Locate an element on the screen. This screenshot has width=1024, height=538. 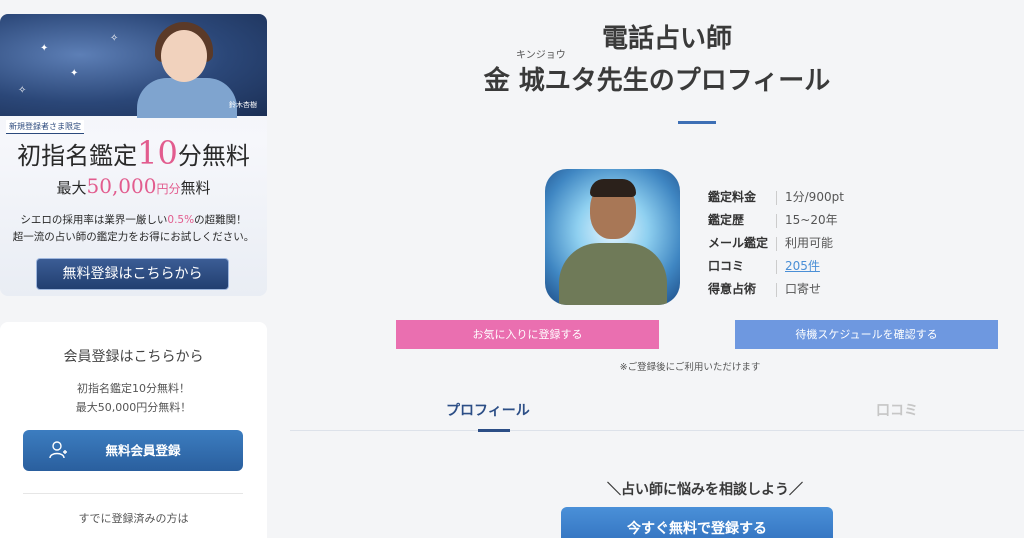
reviews-count-link: 205件 is located at coordinates (802, 265).